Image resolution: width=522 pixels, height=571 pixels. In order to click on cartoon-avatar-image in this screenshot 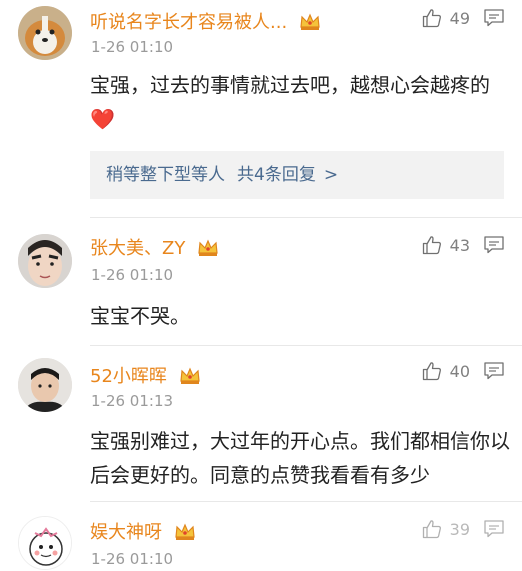, I will do `click(45, 543)`.